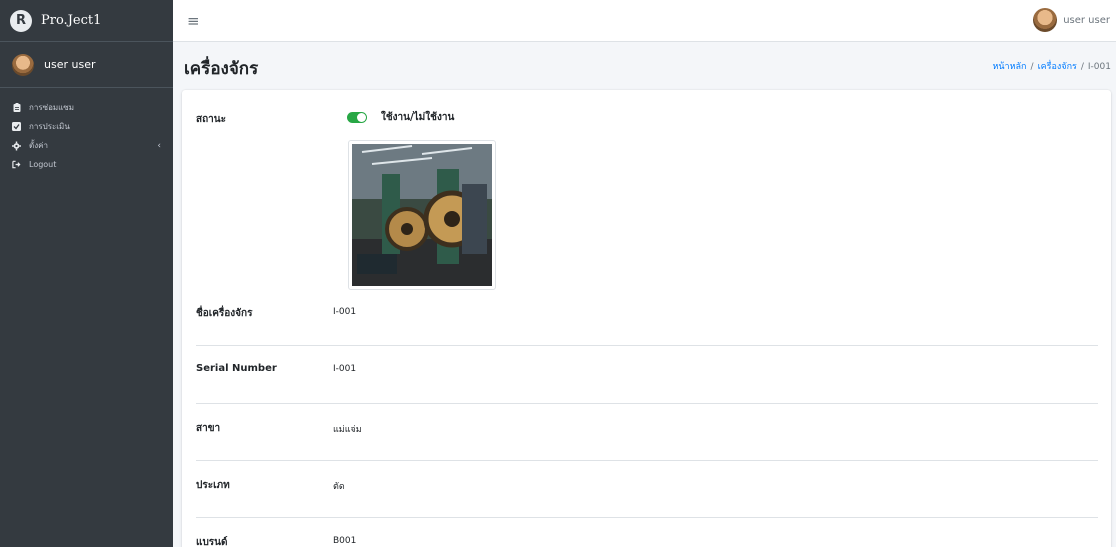 This screenshot has width=1116, height=547. Describe the element at coordinates (86, 145) in the screenshot. I see `sidebar-item-settings: ตั้งค่า ‹` at that location.